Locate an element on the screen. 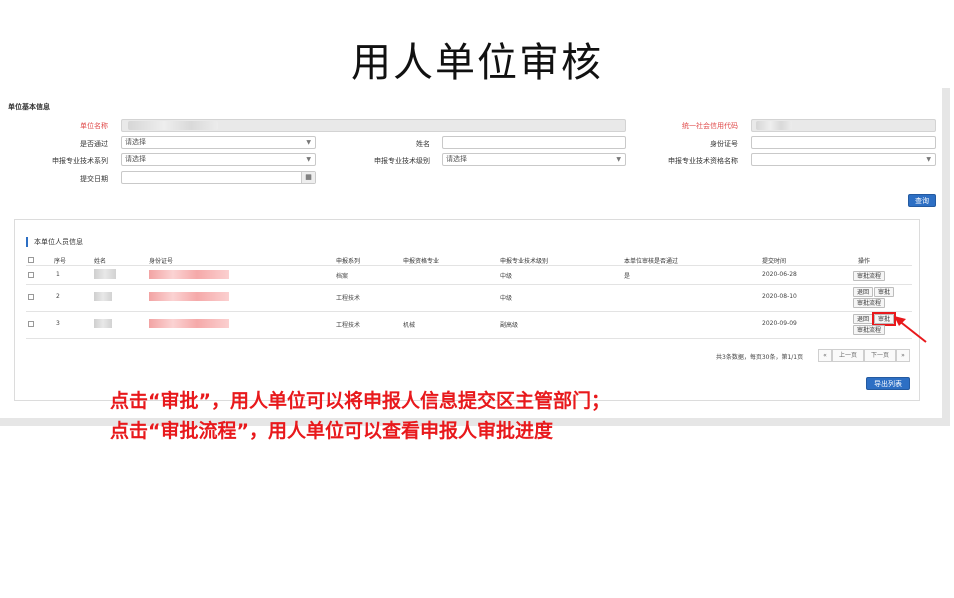 The width and height of the screenshot is (954, 598). col-header: 身份证号 is located at coordinates (161, 261).